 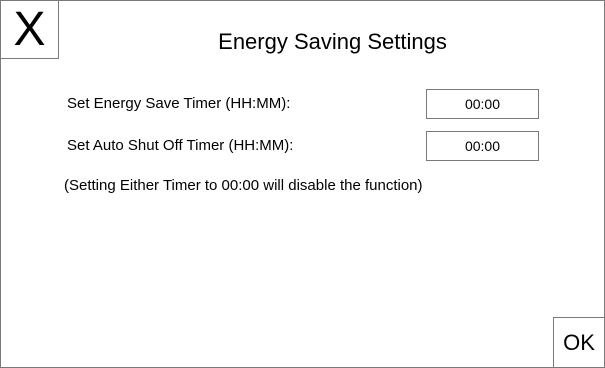 What do you see at coordinates (332, 41) in the screenshot?
I see `page-title: Energy Saving Settings` at bounding box center [332, 41].